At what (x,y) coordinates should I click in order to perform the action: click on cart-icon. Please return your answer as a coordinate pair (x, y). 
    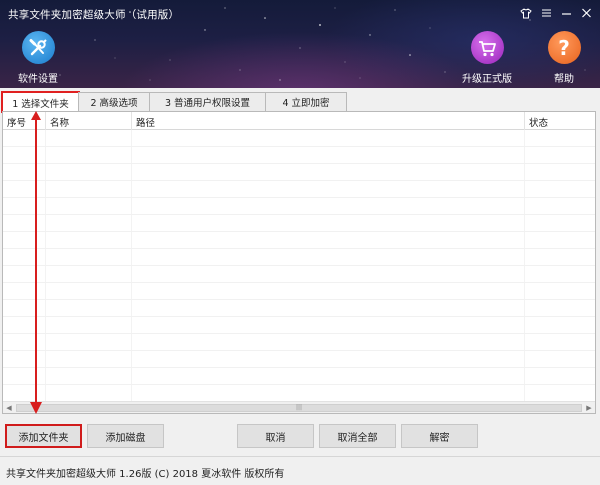
    Looking at the image, I should click on (487, 47).